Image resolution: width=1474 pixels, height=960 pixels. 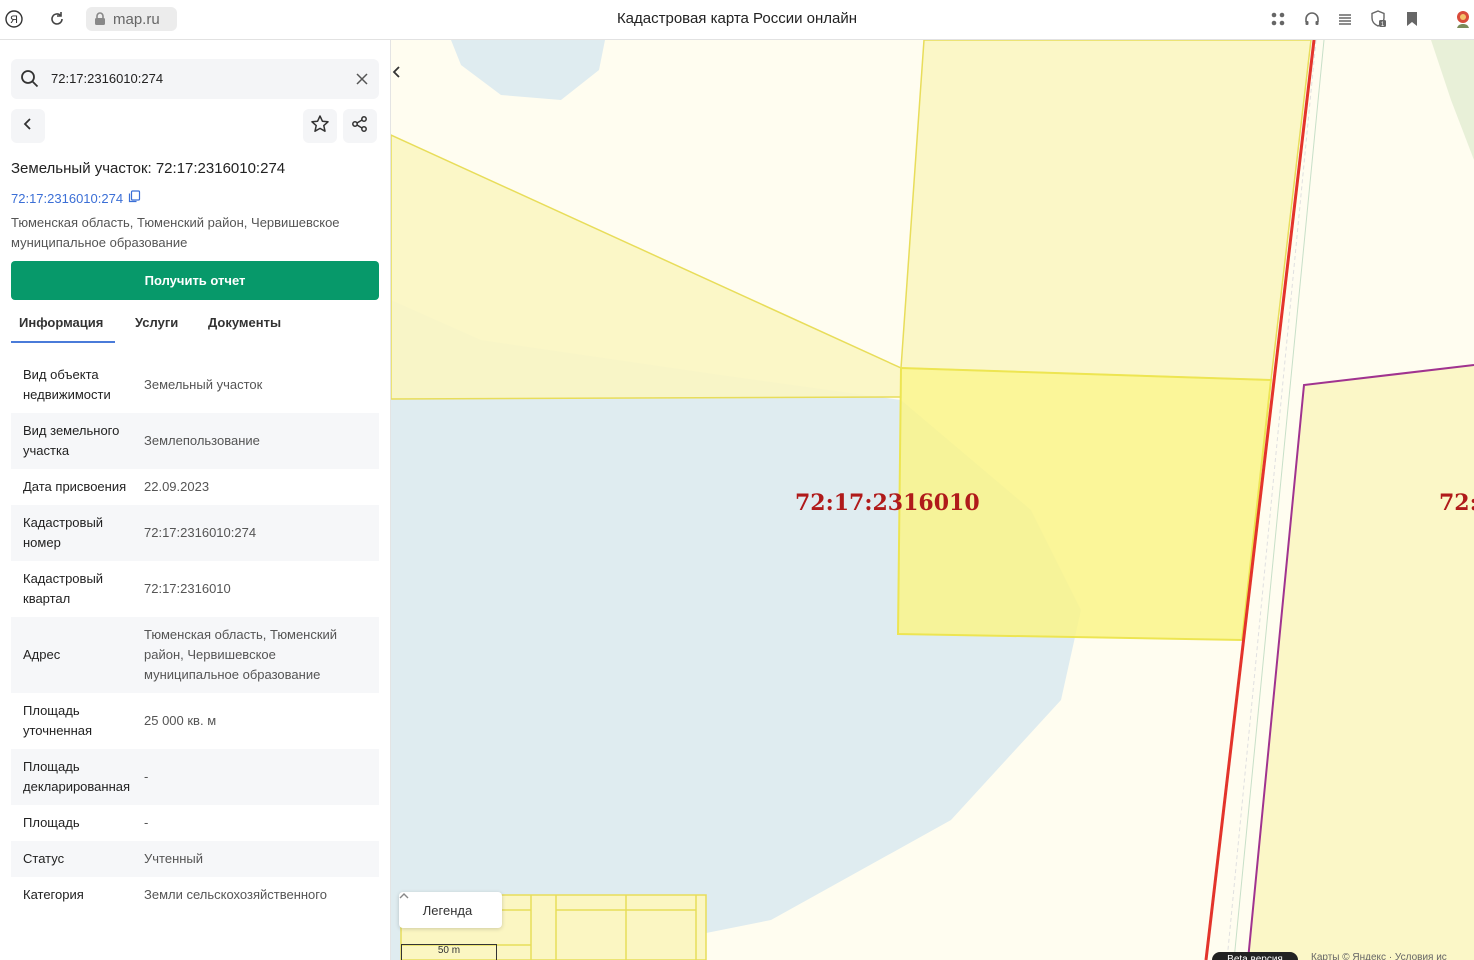 What do you see at coordinates (1278, 19) in the screenshot?
I see `apps-icon` at bounding box center [1278, 19].